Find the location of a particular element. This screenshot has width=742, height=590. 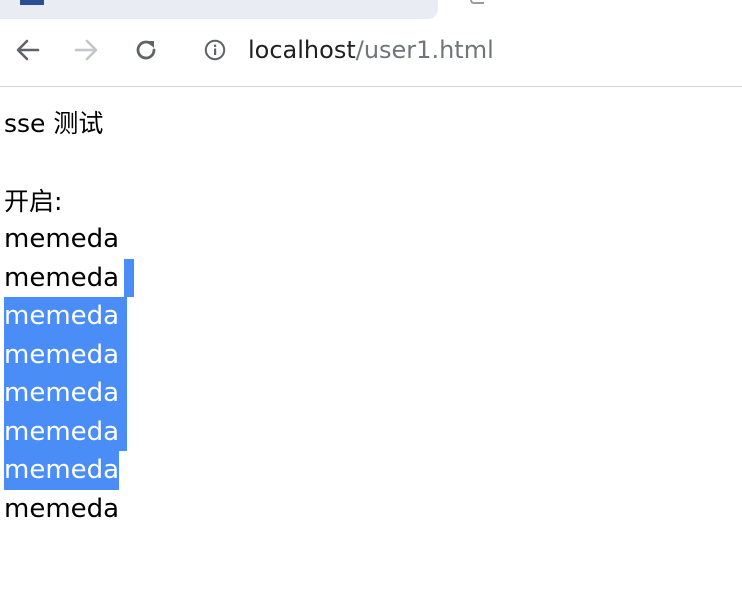

arrow-right-icon is located at coordinates (86, 50).